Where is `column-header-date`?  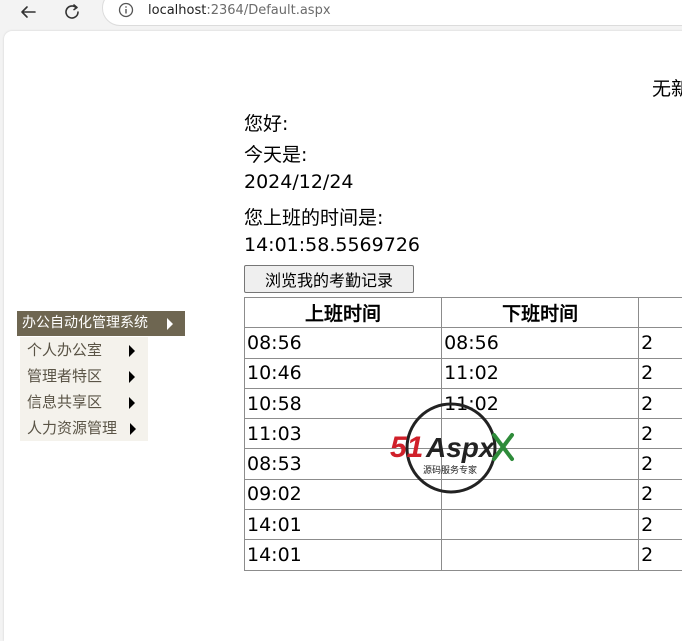
column-header-date is located at coordinates (660, 313).